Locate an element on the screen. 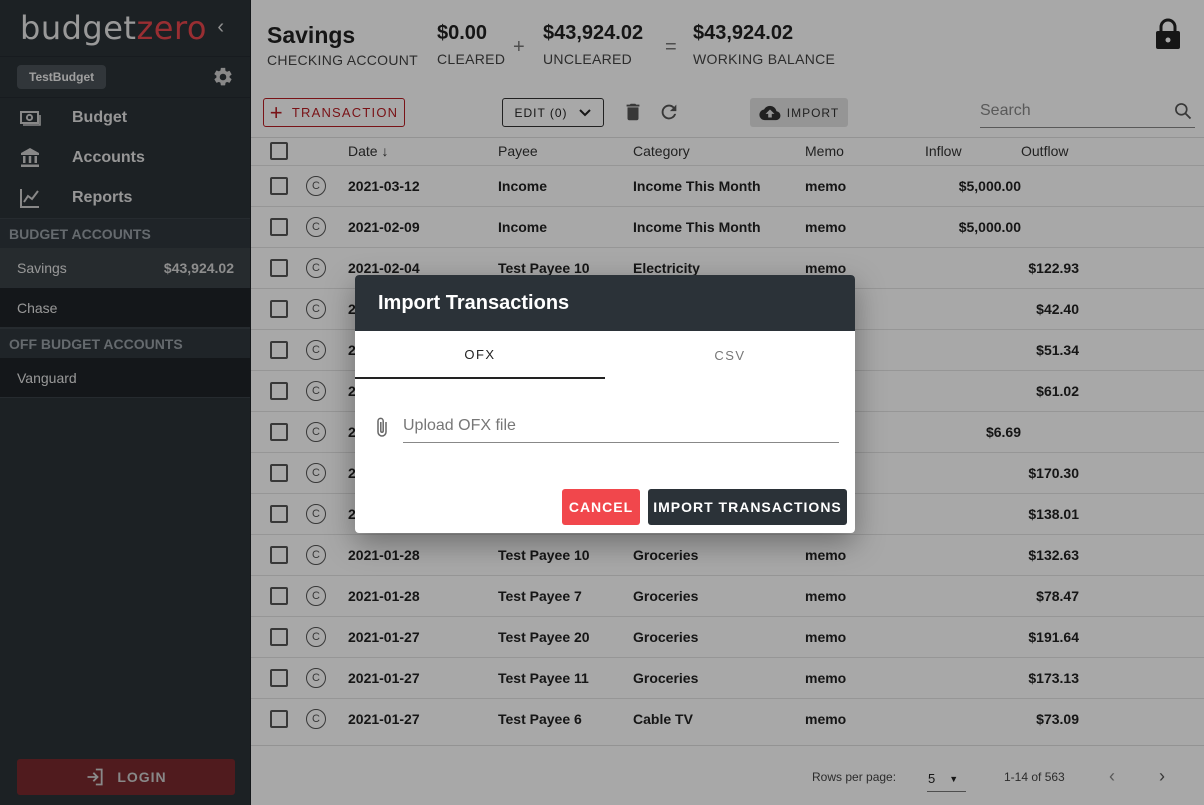 The image size is (1204, 805). upload-ofx-file-input is located at coordinates (621, 426).